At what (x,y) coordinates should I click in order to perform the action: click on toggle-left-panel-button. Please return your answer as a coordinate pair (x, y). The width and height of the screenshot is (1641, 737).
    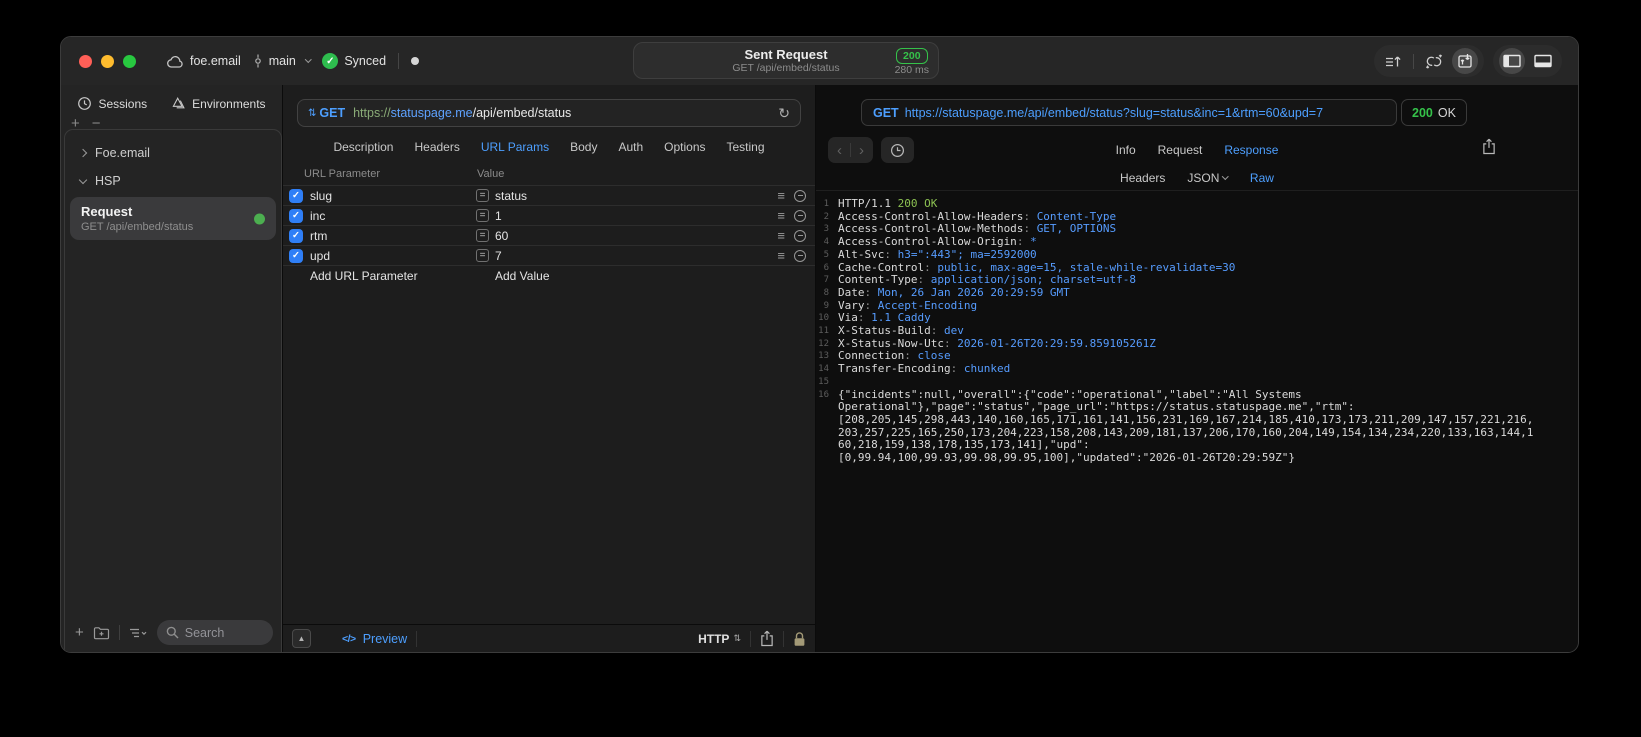
    Looking at the image, I should click on (1512, 61).